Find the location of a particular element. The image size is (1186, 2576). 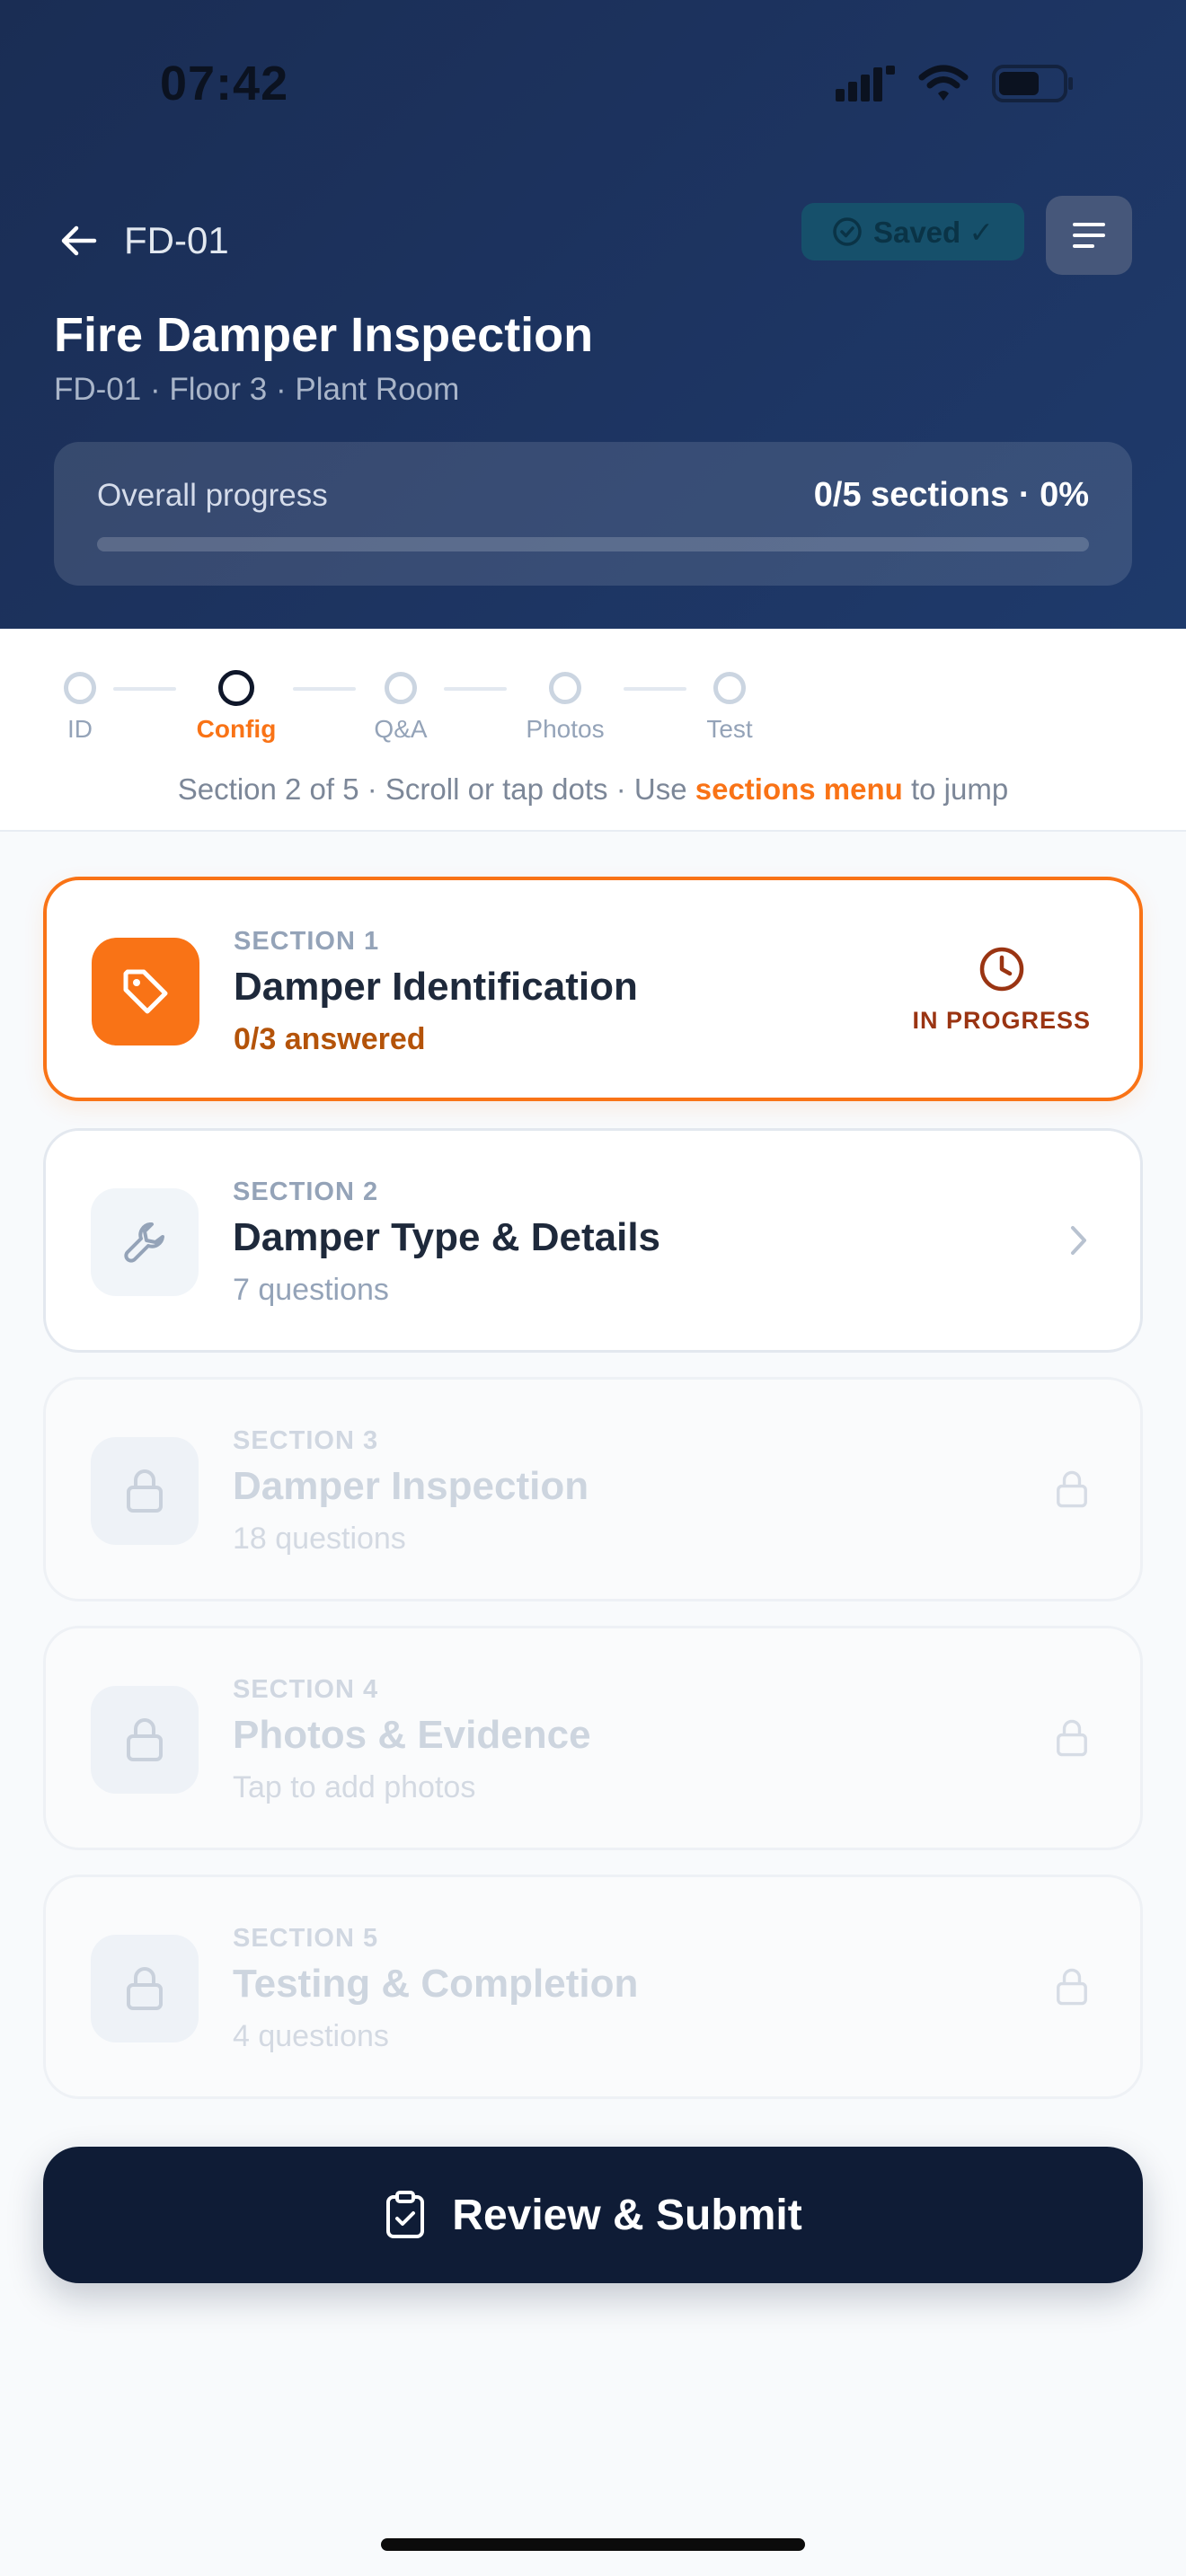

status-time: 07:42 is located at coordinates (224, 83).